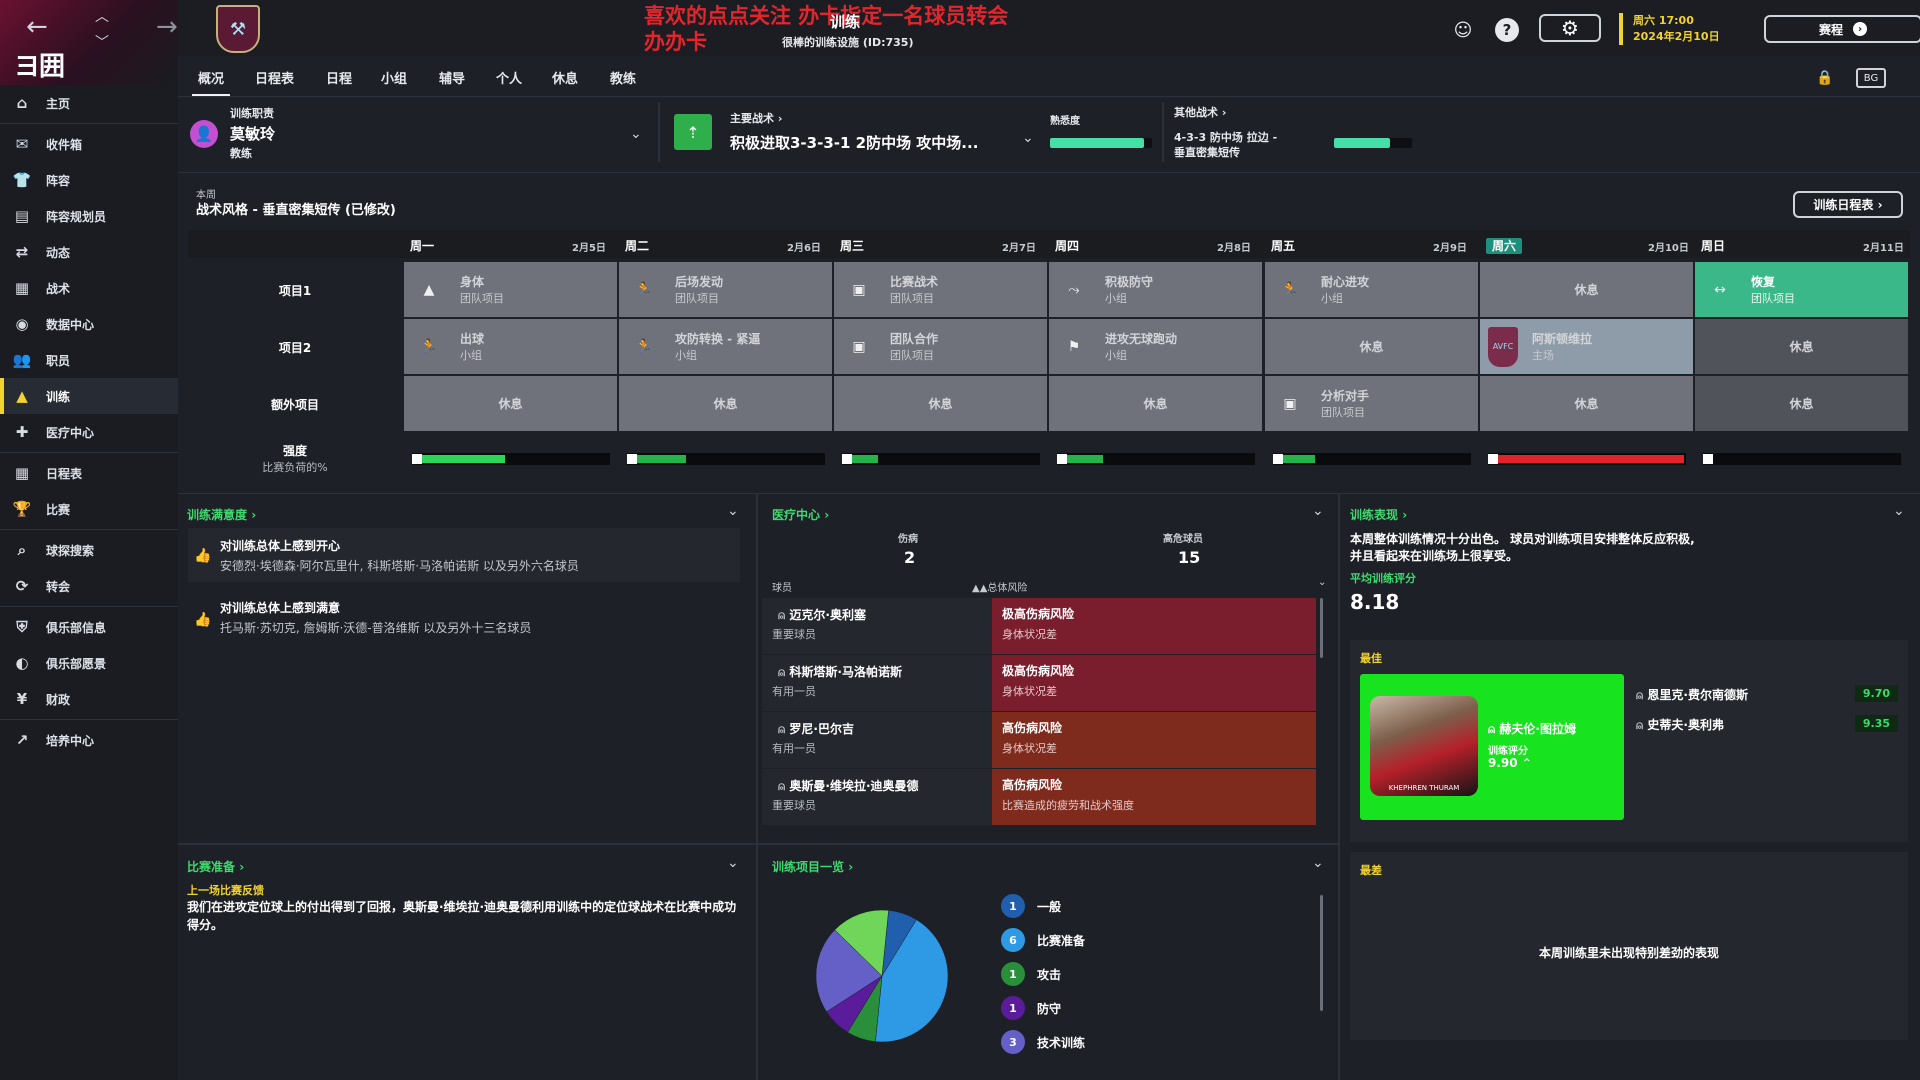  I want to click on match-prep-collapse-chevron-icon: ⌄, so click(733, 863).